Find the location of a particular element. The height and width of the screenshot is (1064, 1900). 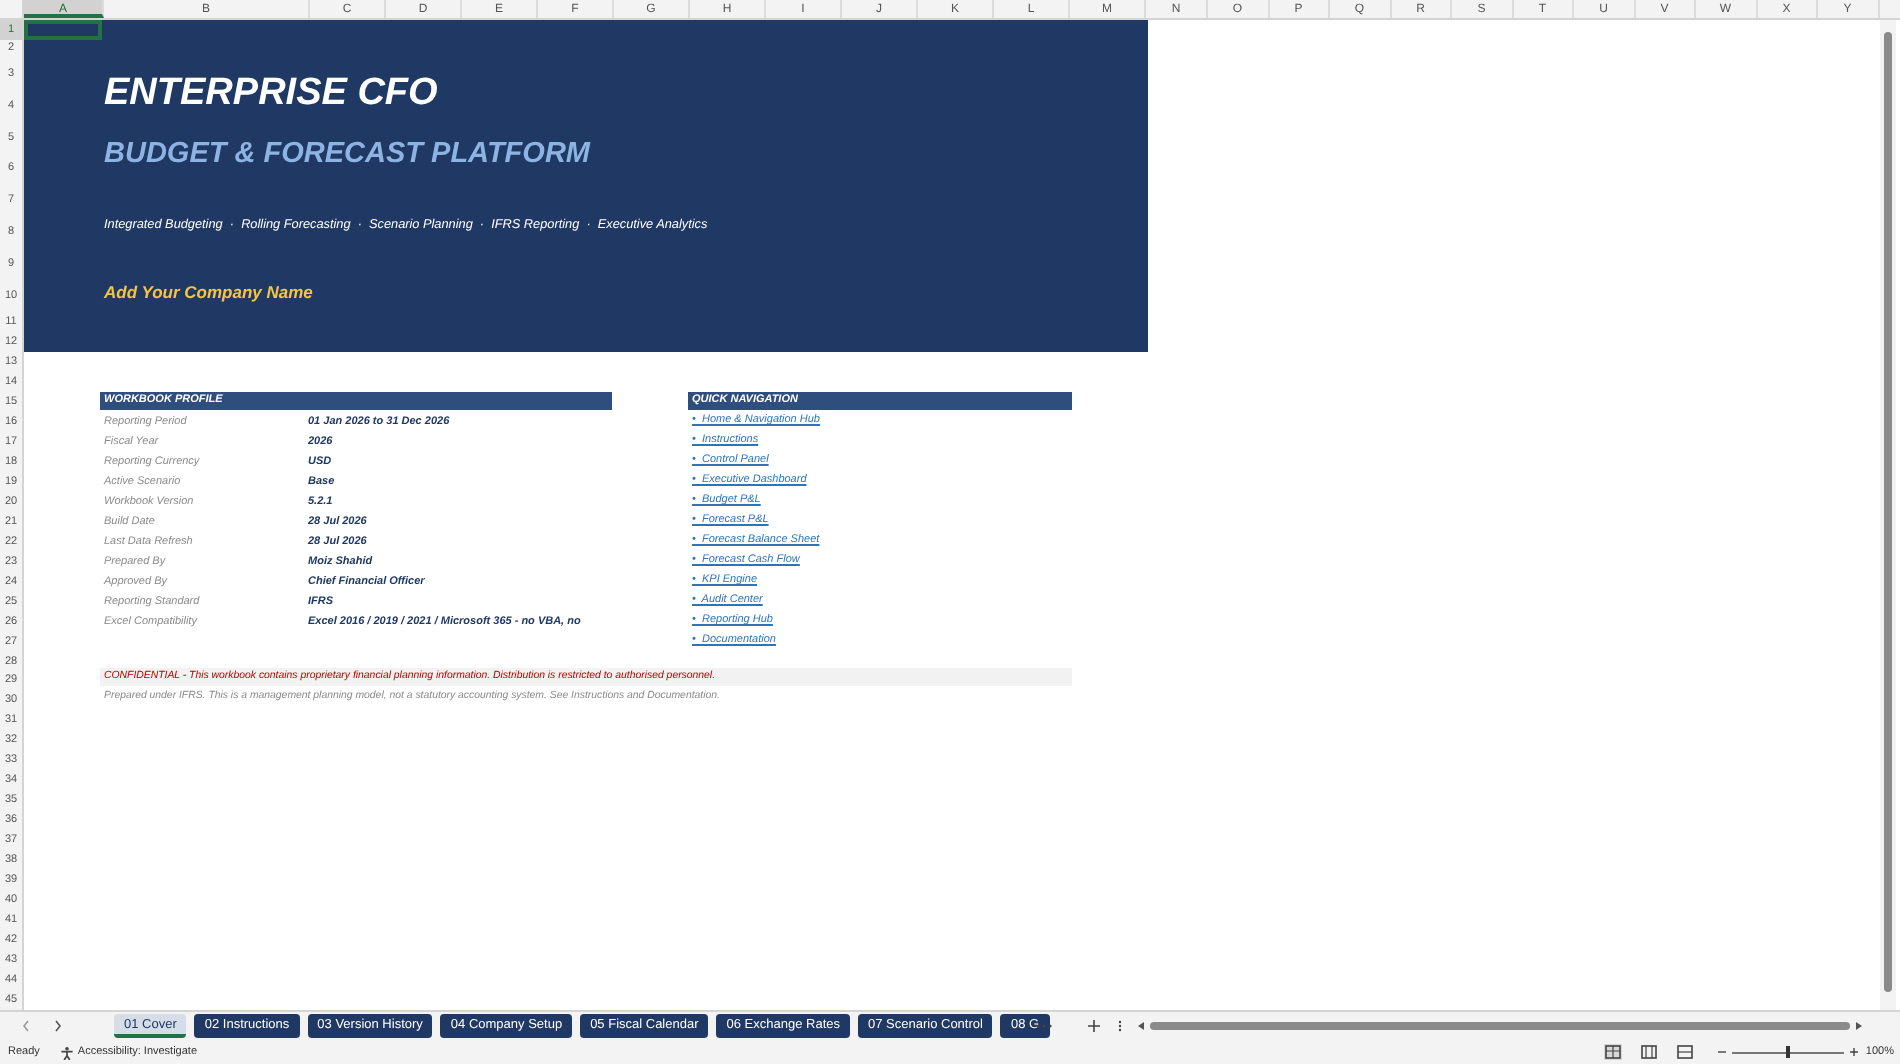

previous-sheet-icon is located at coordinates (26, 1026).